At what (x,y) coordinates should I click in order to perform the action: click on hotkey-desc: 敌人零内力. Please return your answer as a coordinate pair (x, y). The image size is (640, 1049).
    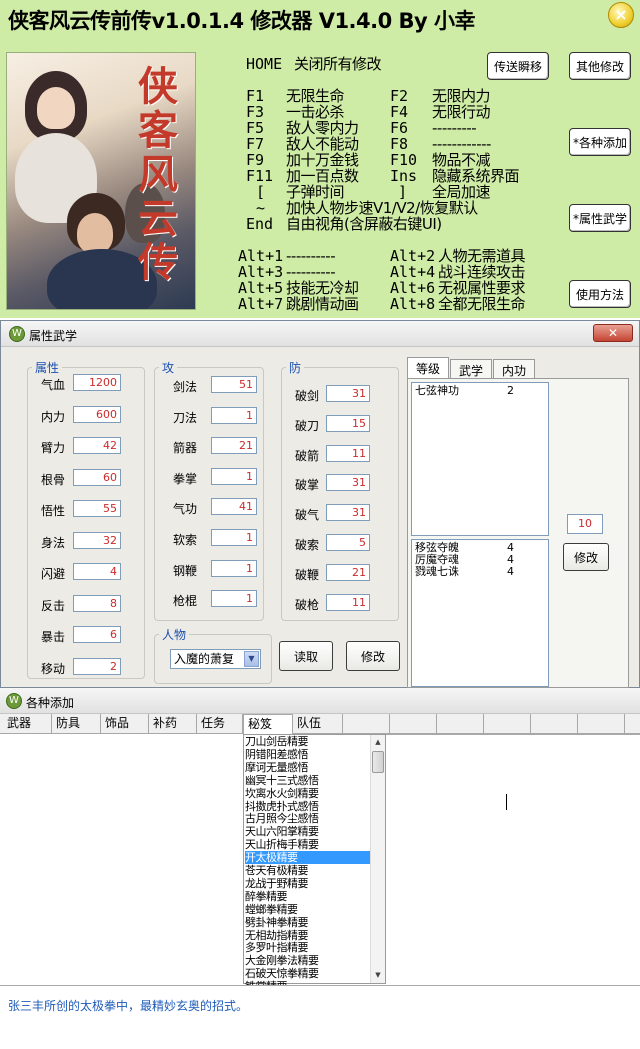
    Looking at the image, I should click on (322, 128).